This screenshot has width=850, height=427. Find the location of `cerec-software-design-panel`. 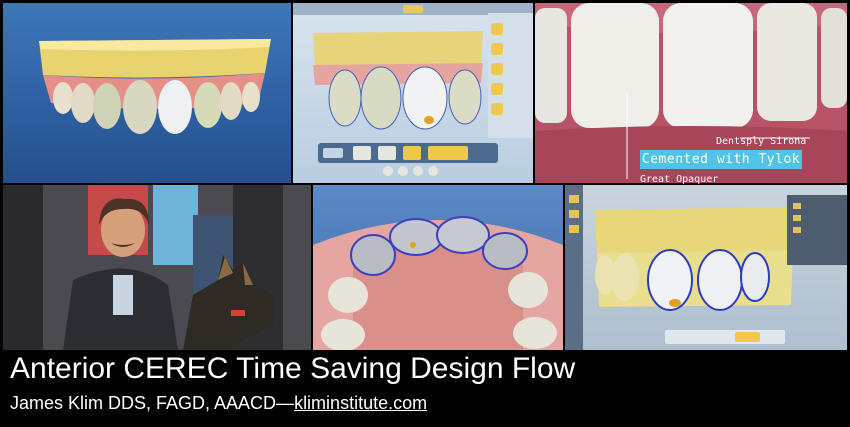

cerec-software-design-panel is located at coordinates (413, 93).